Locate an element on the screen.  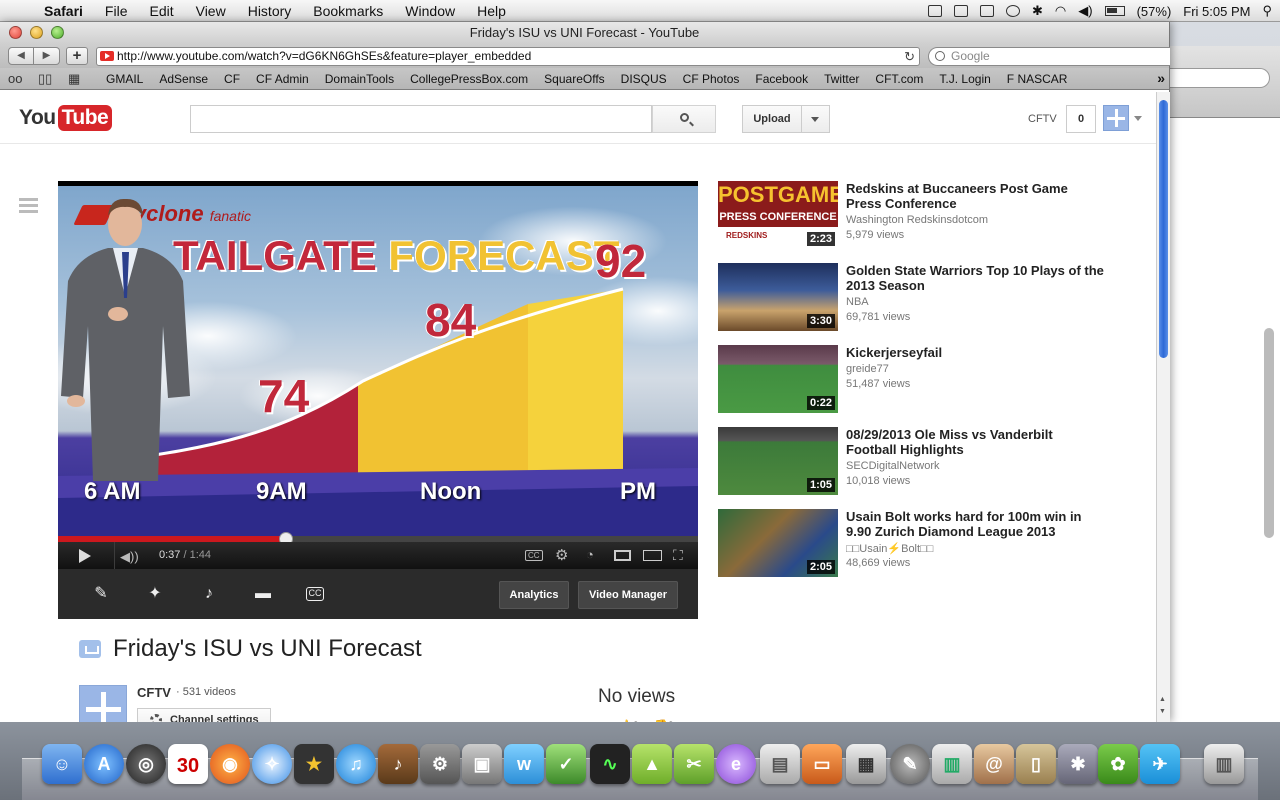
text-edit-icon: ▯ is located at coordinates (1036, 764).